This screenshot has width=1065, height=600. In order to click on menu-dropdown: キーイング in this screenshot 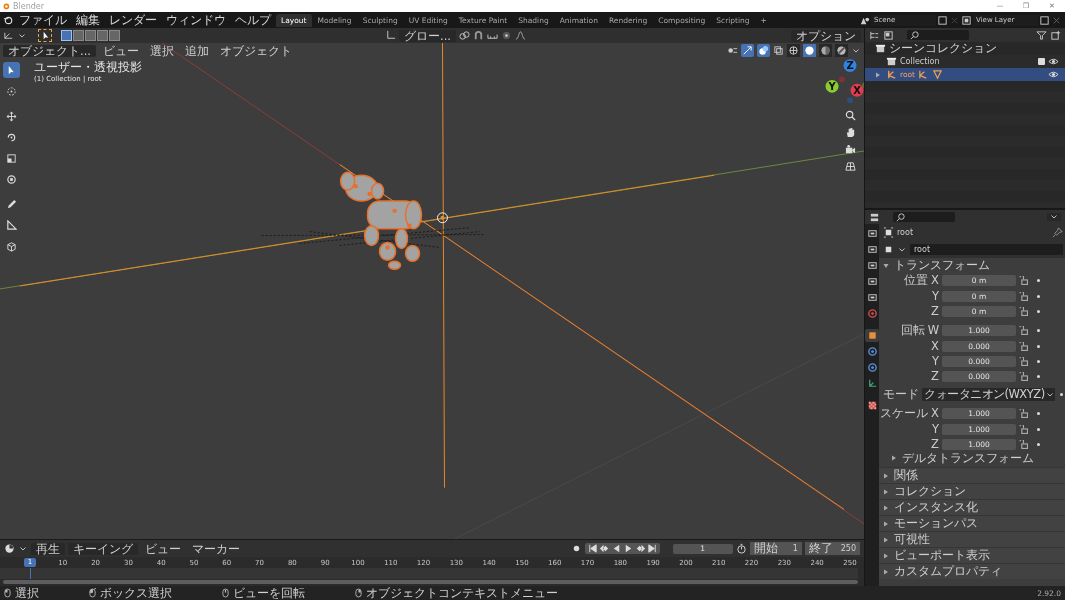, I will do `click(103, 548)`.